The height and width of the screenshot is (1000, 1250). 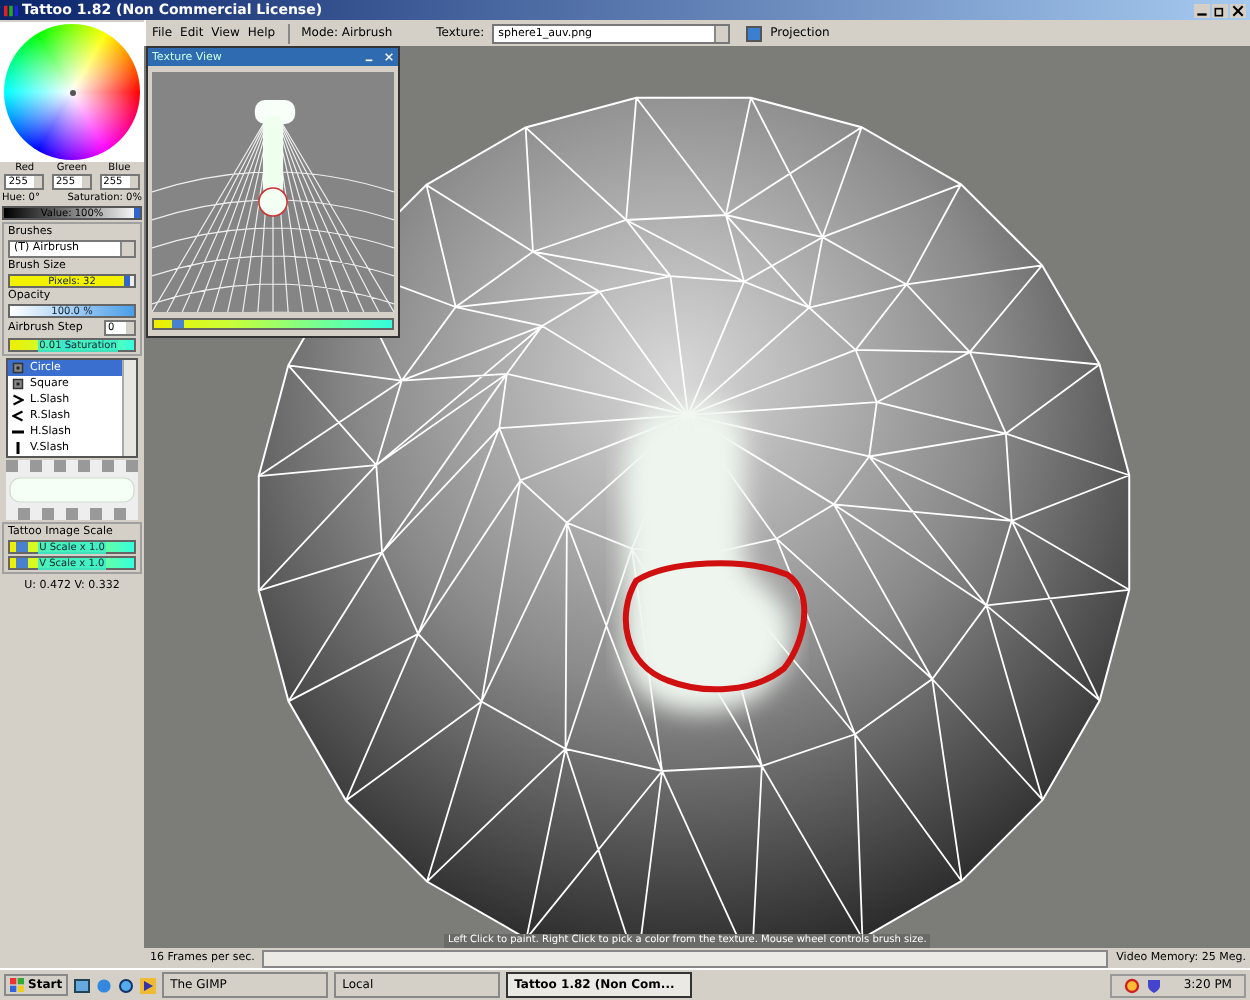 I want to click on app-icon, so click(x=11, y=10).